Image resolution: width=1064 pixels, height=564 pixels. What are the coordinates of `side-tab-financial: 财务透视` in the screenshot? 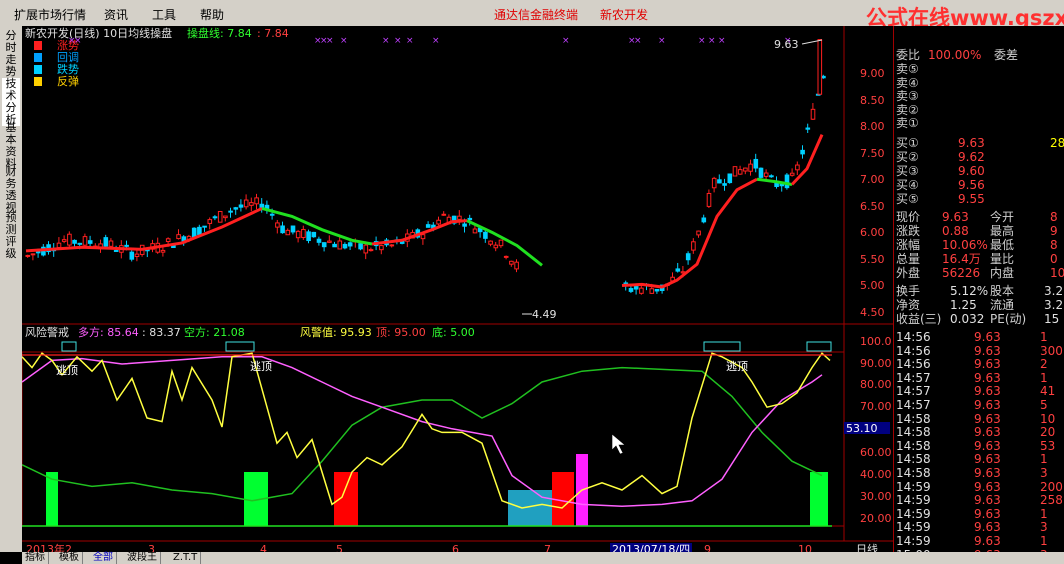 It's located at (11, 190).